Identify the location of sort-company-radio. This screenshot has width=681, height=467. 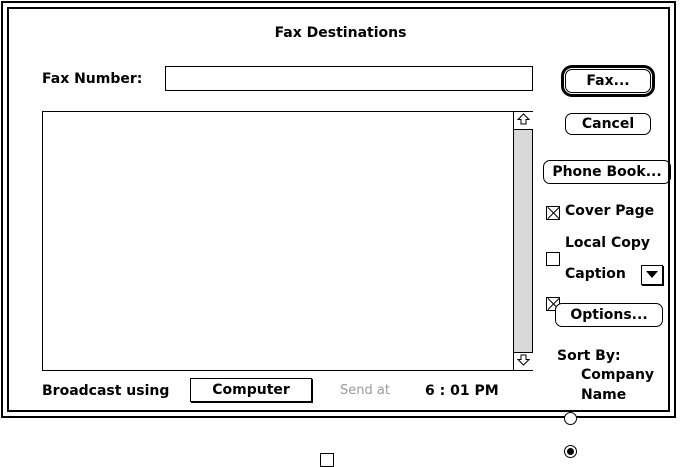
(570, 418).